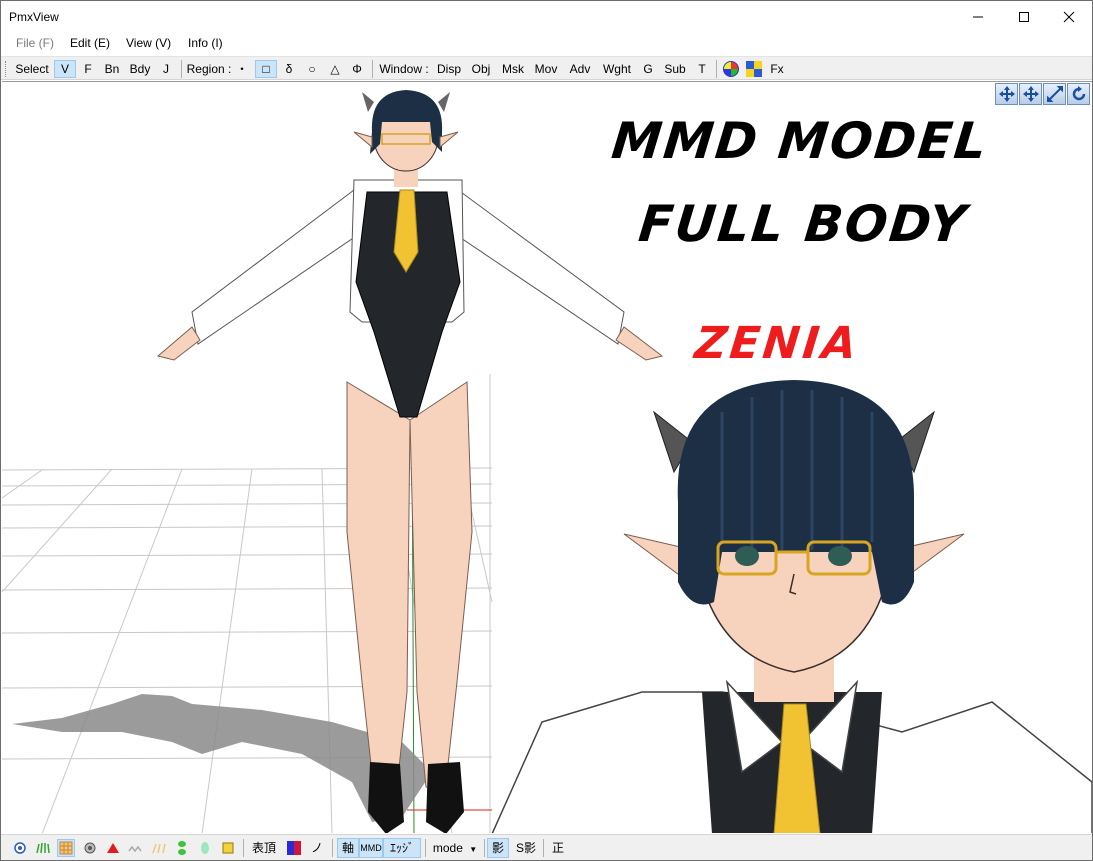 The width and height of the screenshot is (1093, 861). Describe the element at coordinates (35, 43) in the screenshot. I see `menu-file: File (F)` at that location.